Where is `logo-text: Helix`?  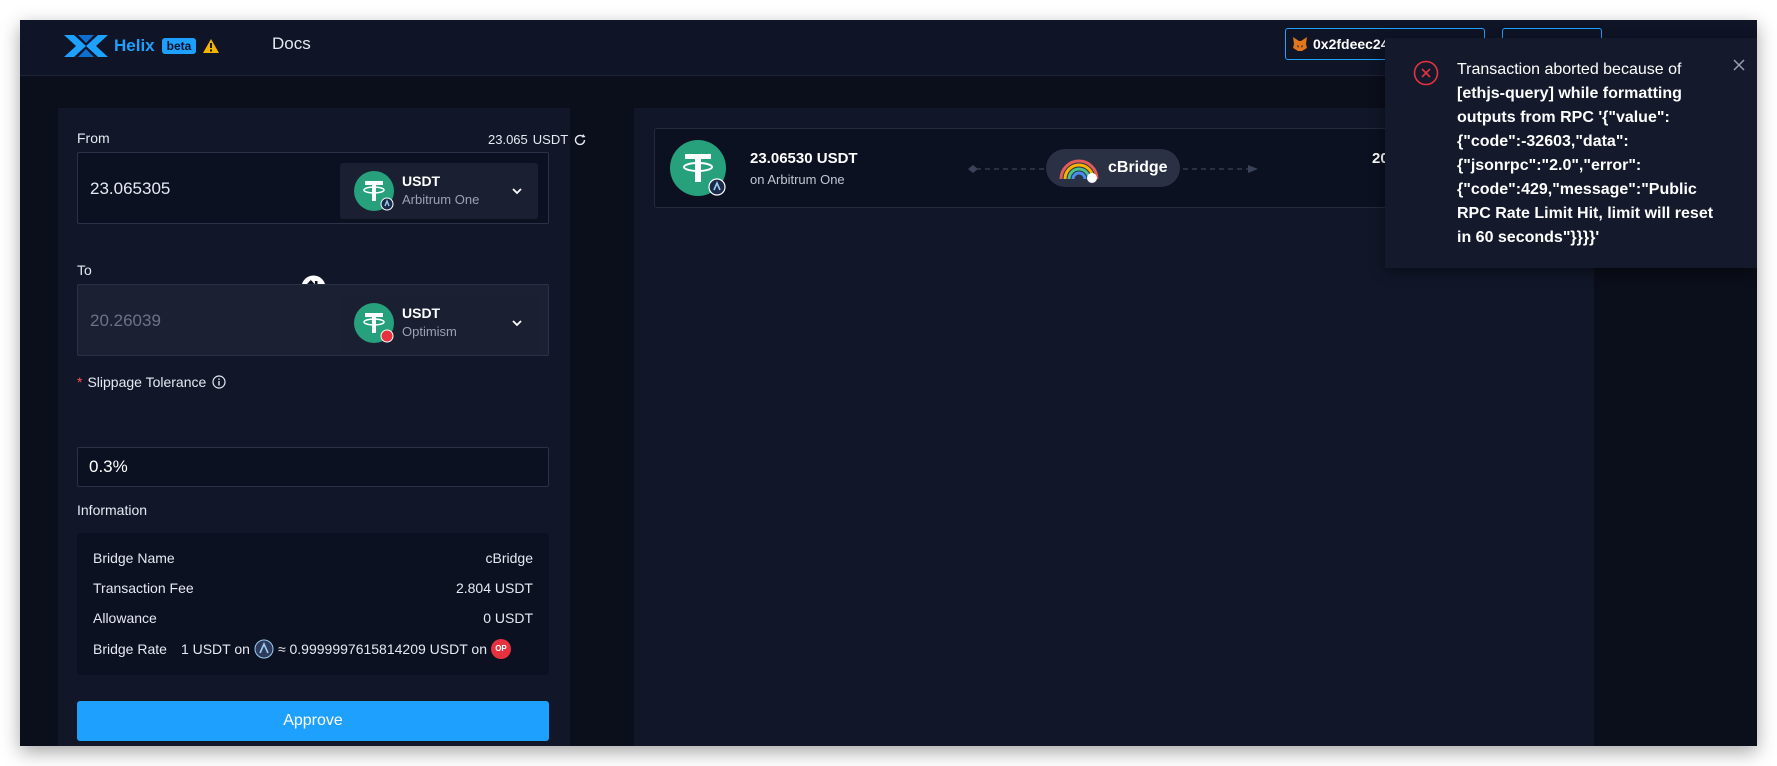 logo-text: Helix is located at coordinates (134, 45).